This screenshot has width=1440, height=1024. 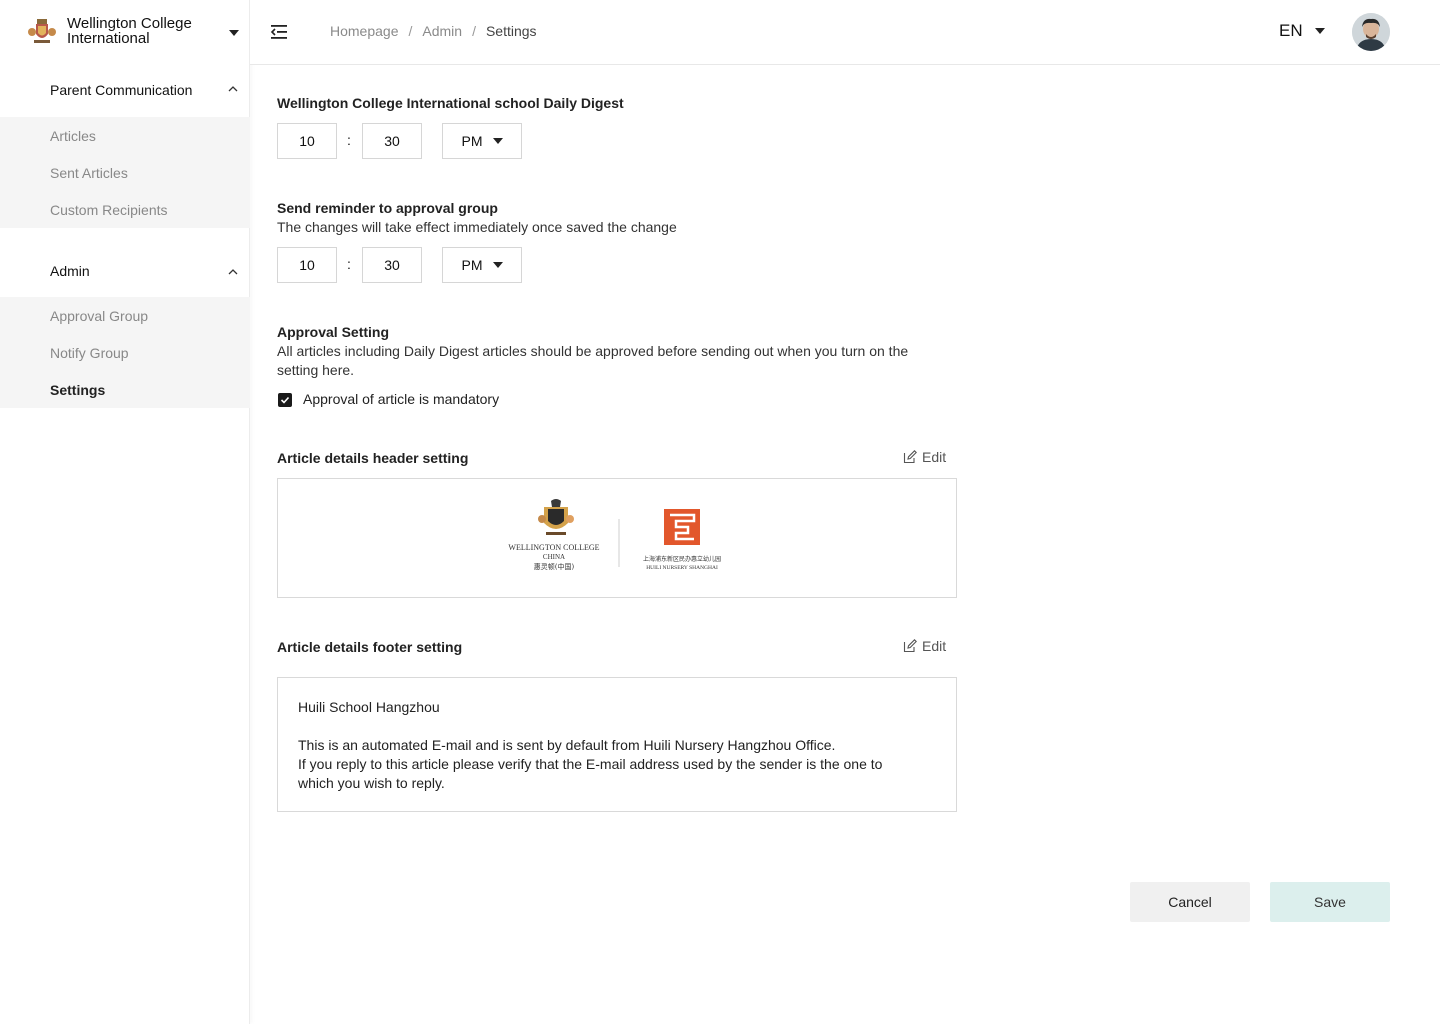 I want to click on user-avatar-icon, so click(x=1371, y=32).